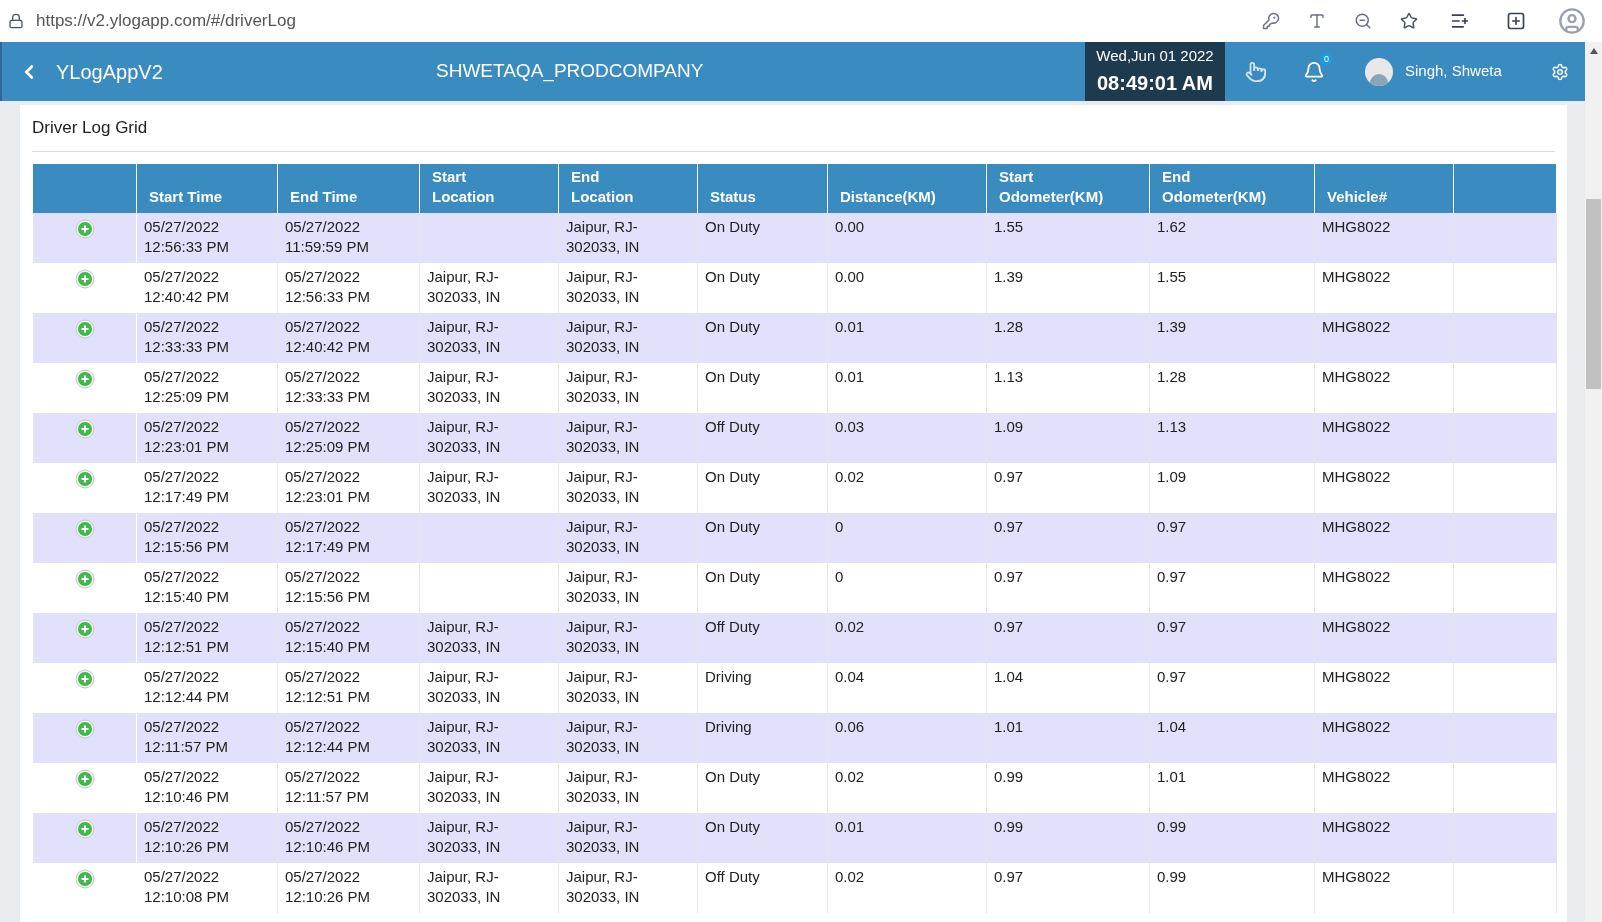 The image size is (1602, 922). What do you see at coordinates (1009, 426) in the screenshot?
I see `table-cell-text: 1.09` at bounding box center [1009, 426].